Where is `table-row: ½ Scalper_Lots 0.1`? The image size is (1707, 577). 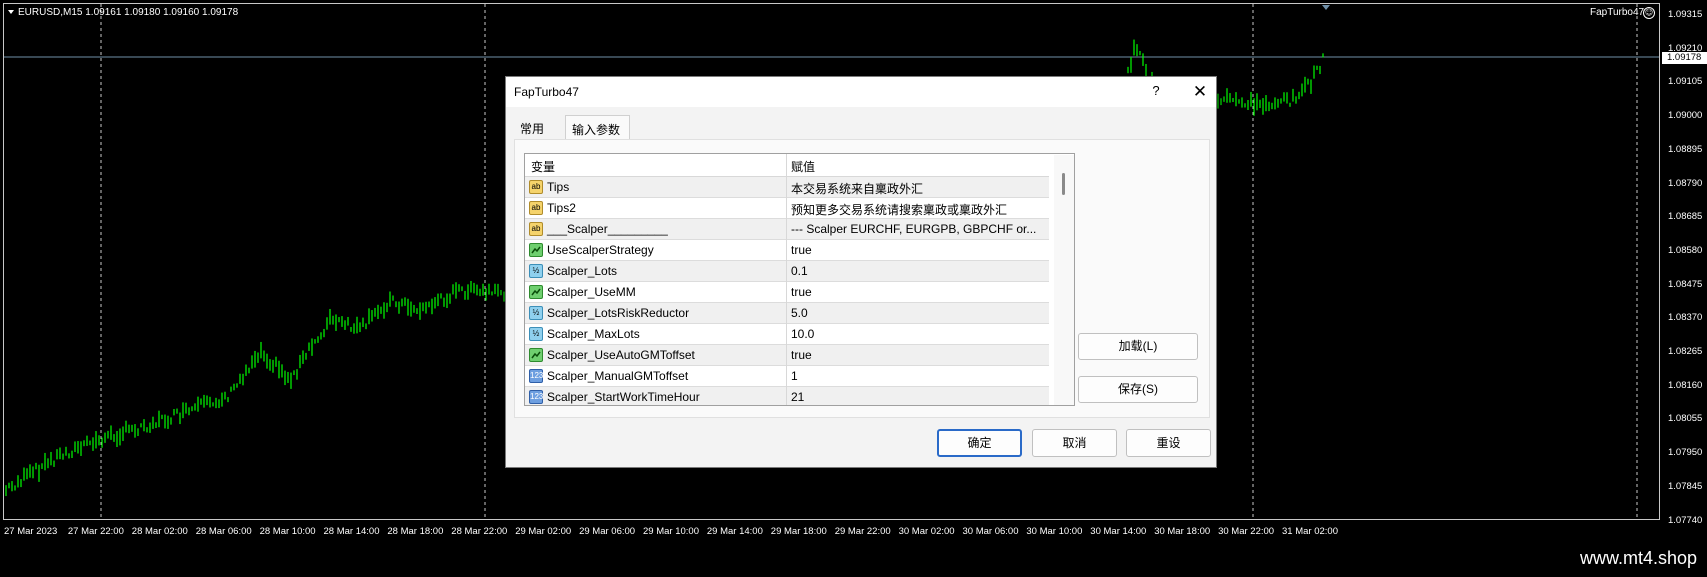 table-row: ½ Scalper_Lots 0.1 is located at coordinates (787, 271).